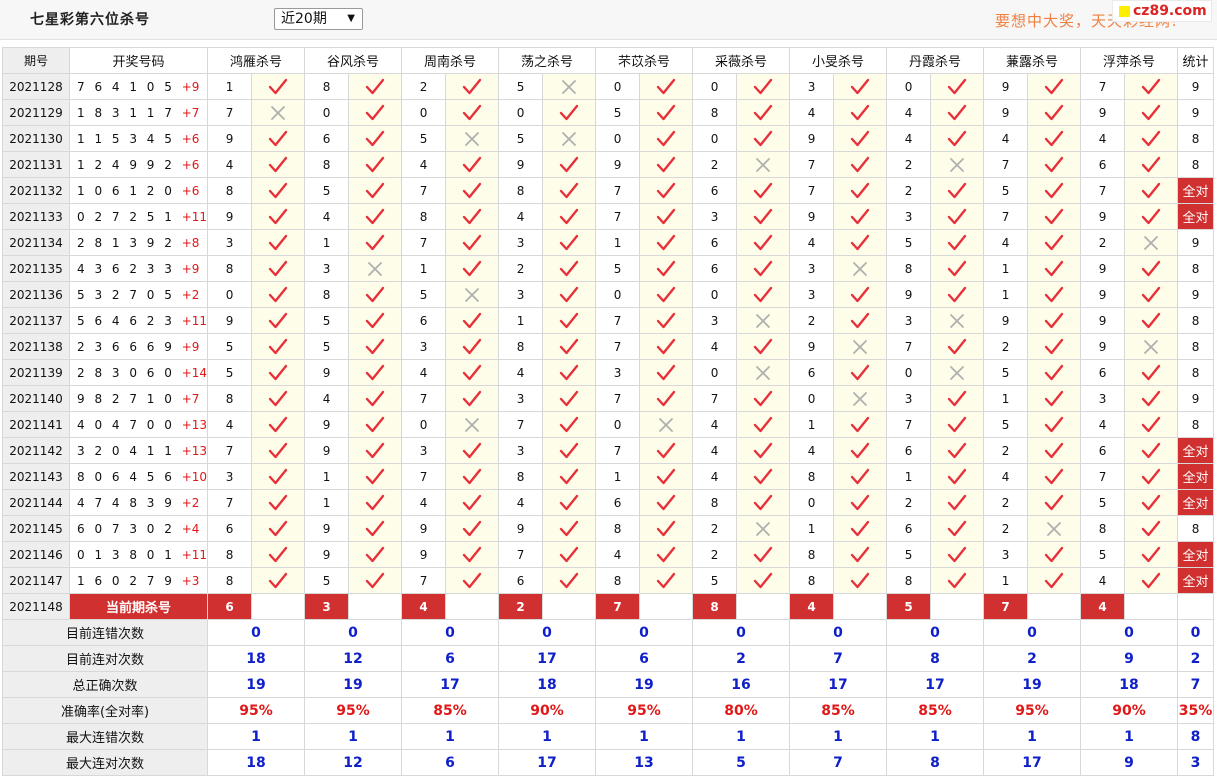 The image size is (1217, 779). Describe the element at coordinates (36, 424) in the screenshot. I see `issue-cell: 2021141` at that location.